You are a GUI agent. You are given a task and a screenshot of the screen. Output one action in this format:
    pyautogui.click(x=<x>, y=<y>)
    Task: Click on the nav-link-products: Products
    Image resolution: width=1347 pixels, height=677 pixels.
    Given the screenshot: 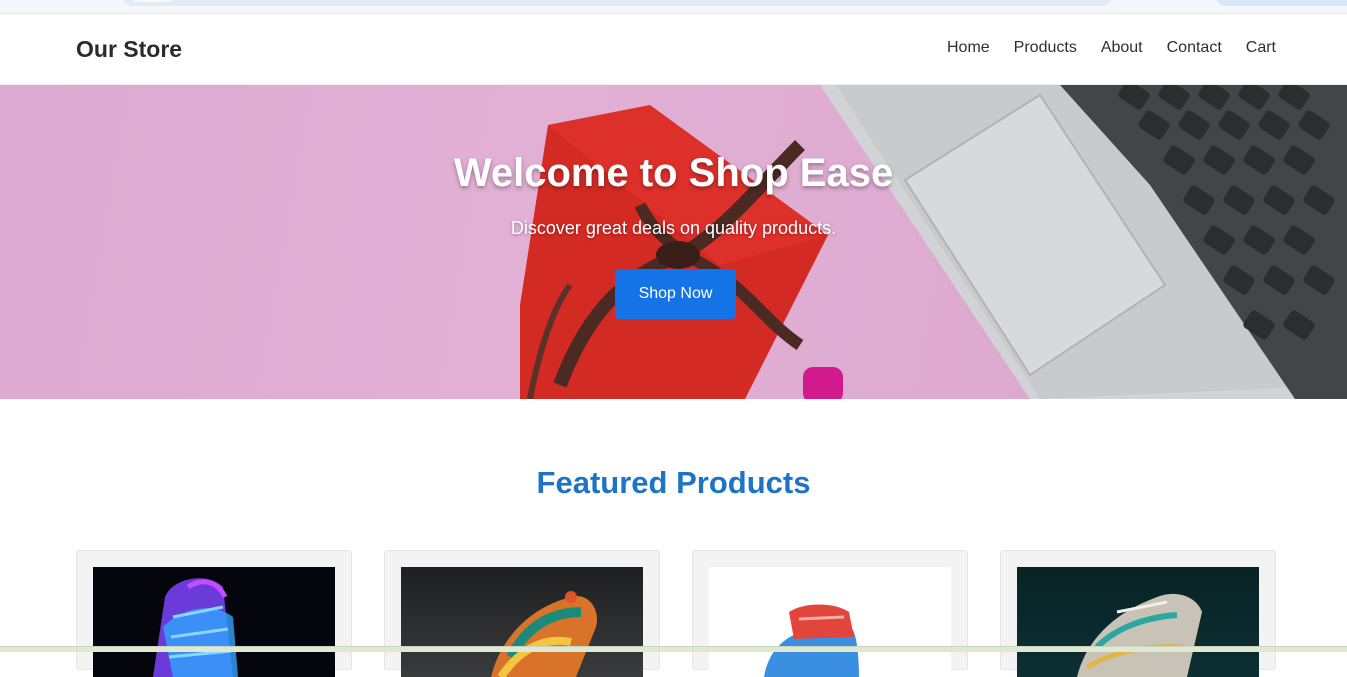 What is the action you would take?
    pyautogui.click(x=1045, y=48)
    